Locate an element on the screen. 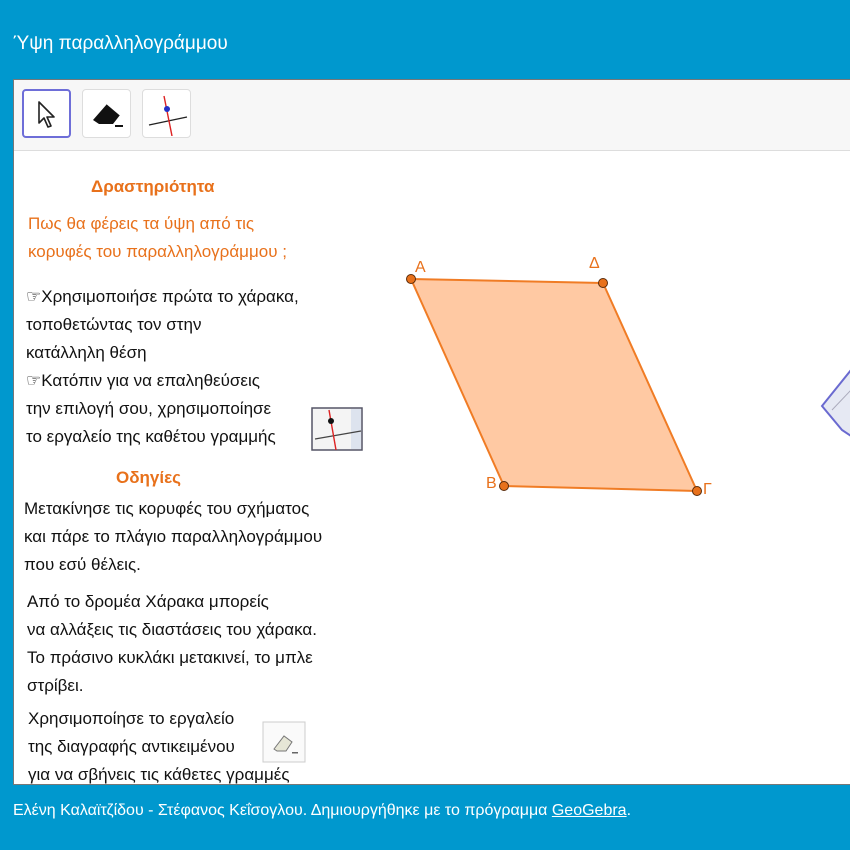  instruction-line: της διαγραφής αντικειμένου is located at coordinates (131, 746).